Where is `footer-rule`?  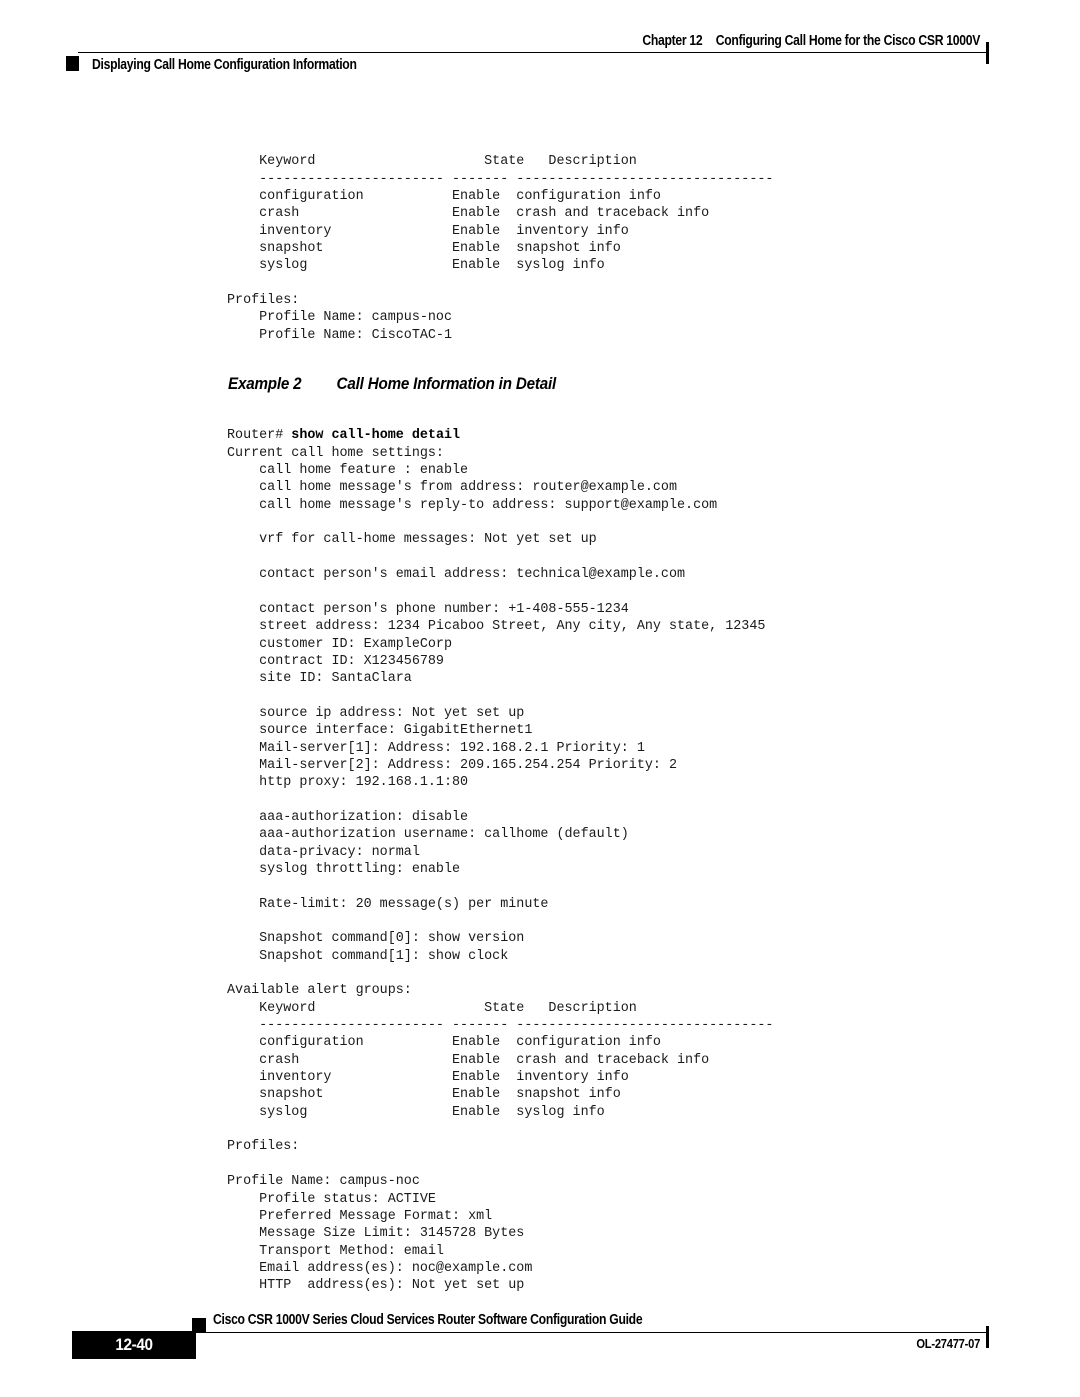 footer-rule is located at coordinates (592, 1332).